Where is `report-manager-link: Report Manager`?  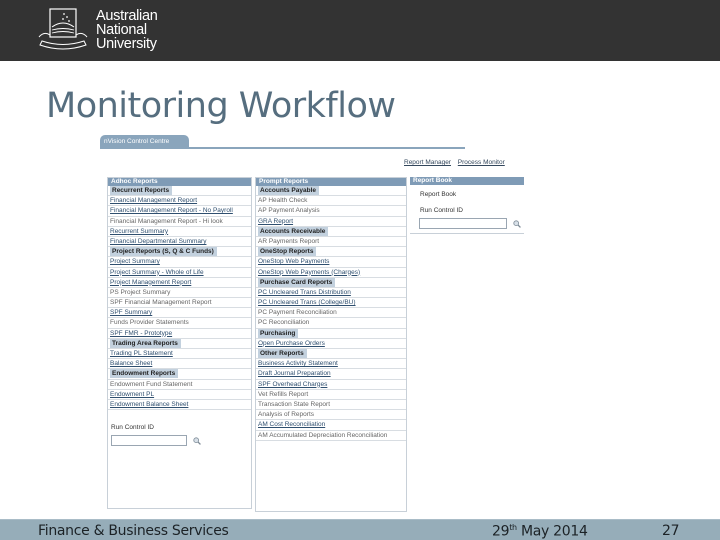 report-manager-link: Report Manager is located at coordinates (427, 162).